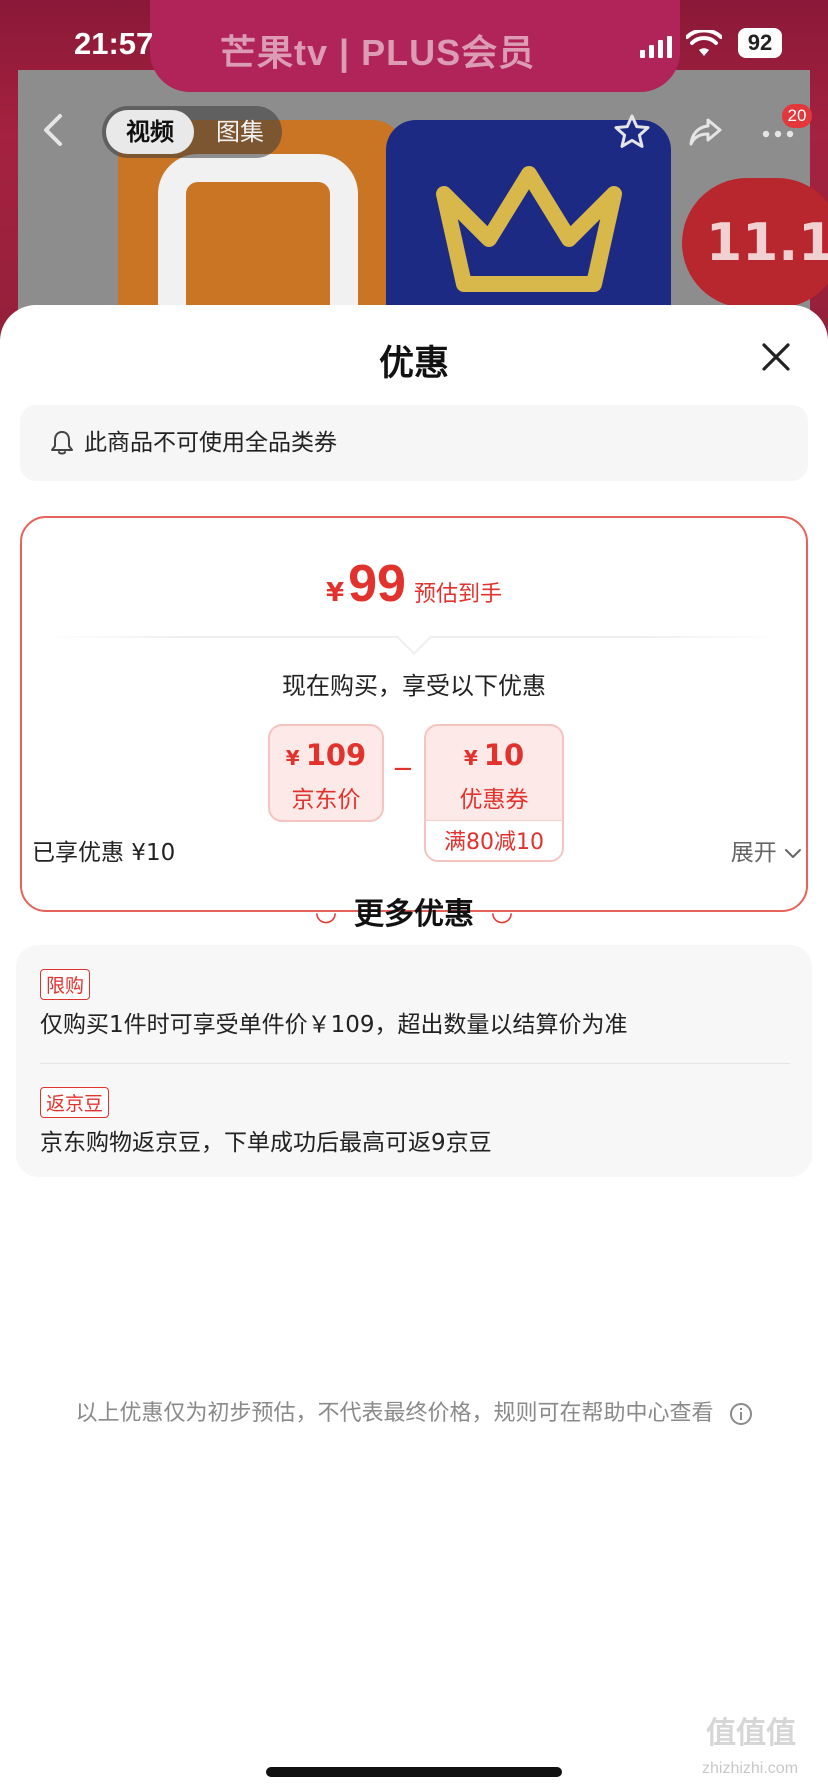  What do you see at coordinates (335, 593) in the screenshot?
I see `estimated-price-currency: ¥` at bounding box center [335, 593].